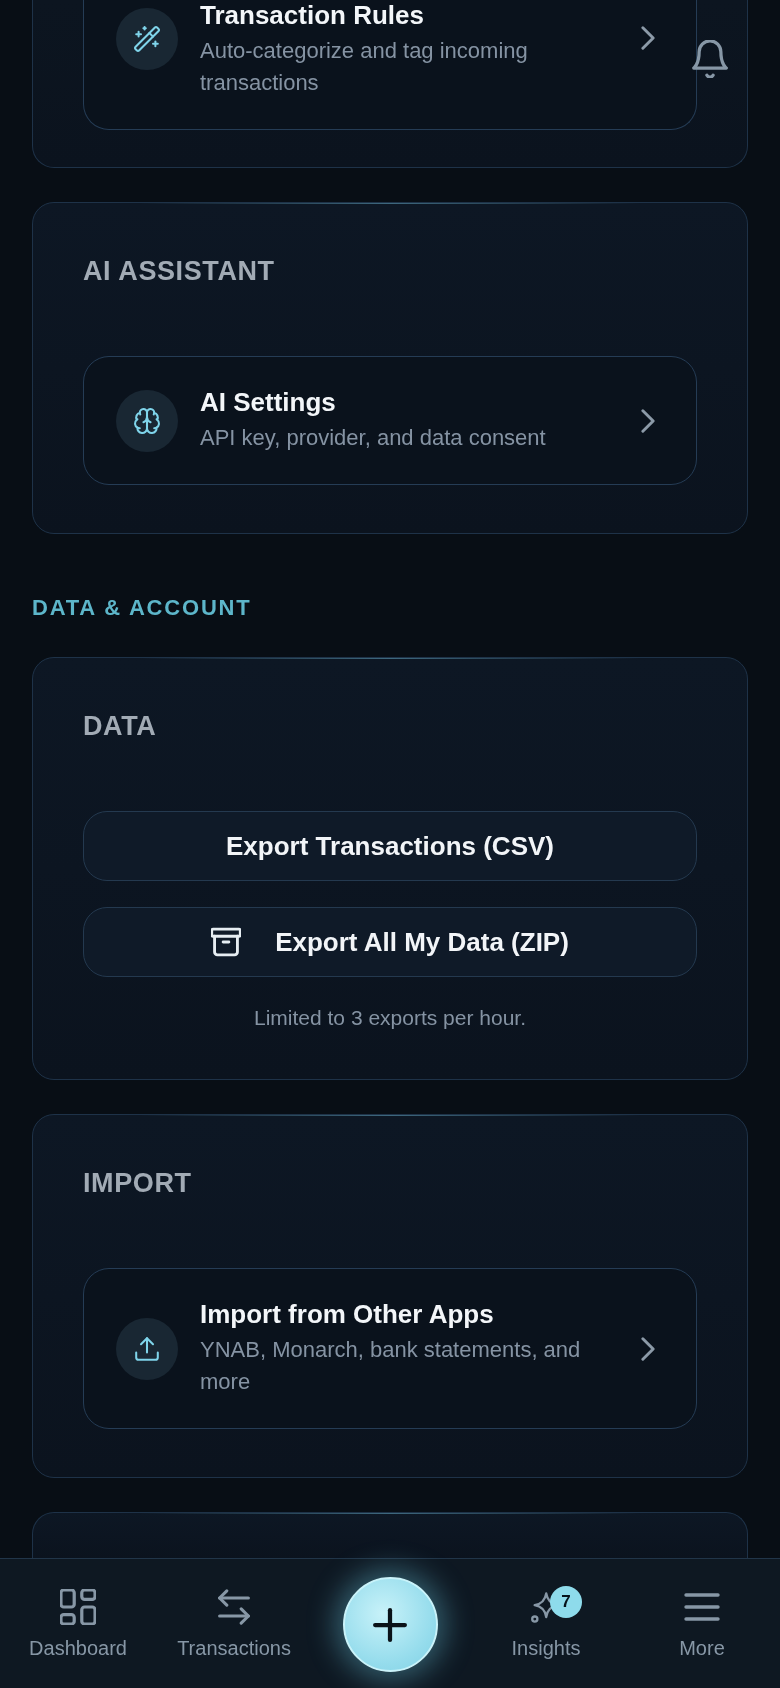 The width and height of the screenshot is (780, 1688). What do you see at coordinates (179, 271) in the screenshot?
I see `card-heading: AI ASSISTANT` at bounding box center [179, 271].